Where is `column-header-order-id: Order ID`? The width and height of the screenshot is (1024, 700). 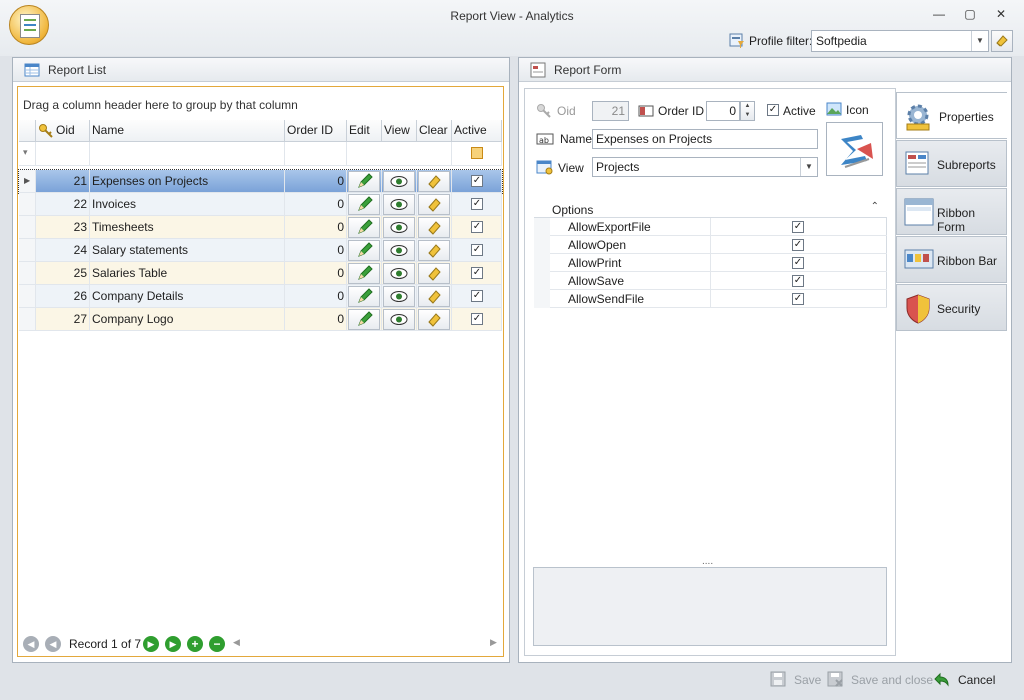
column-header-order-id: Order ID is located at coordinates (316, 131).